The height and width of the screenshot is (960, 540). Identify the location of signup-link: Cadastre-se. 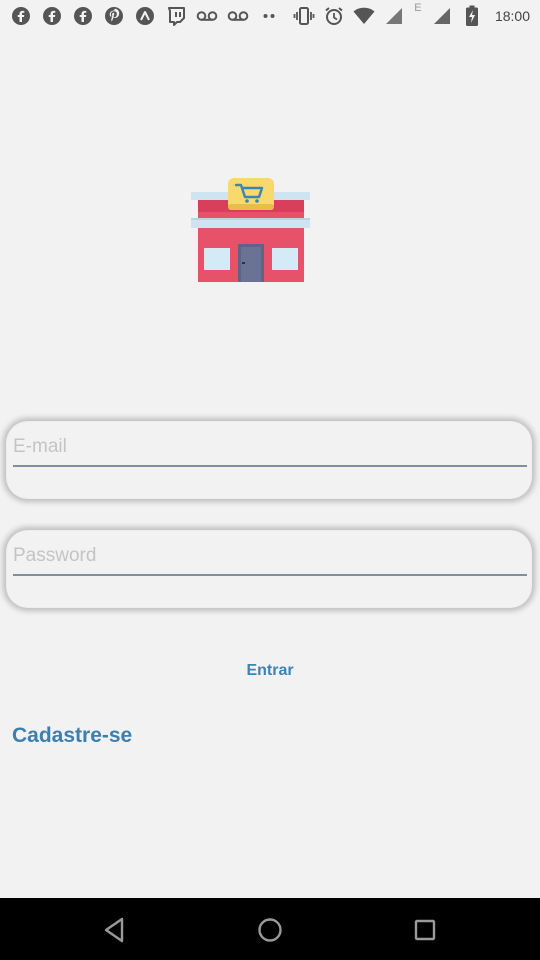
(72, 736).